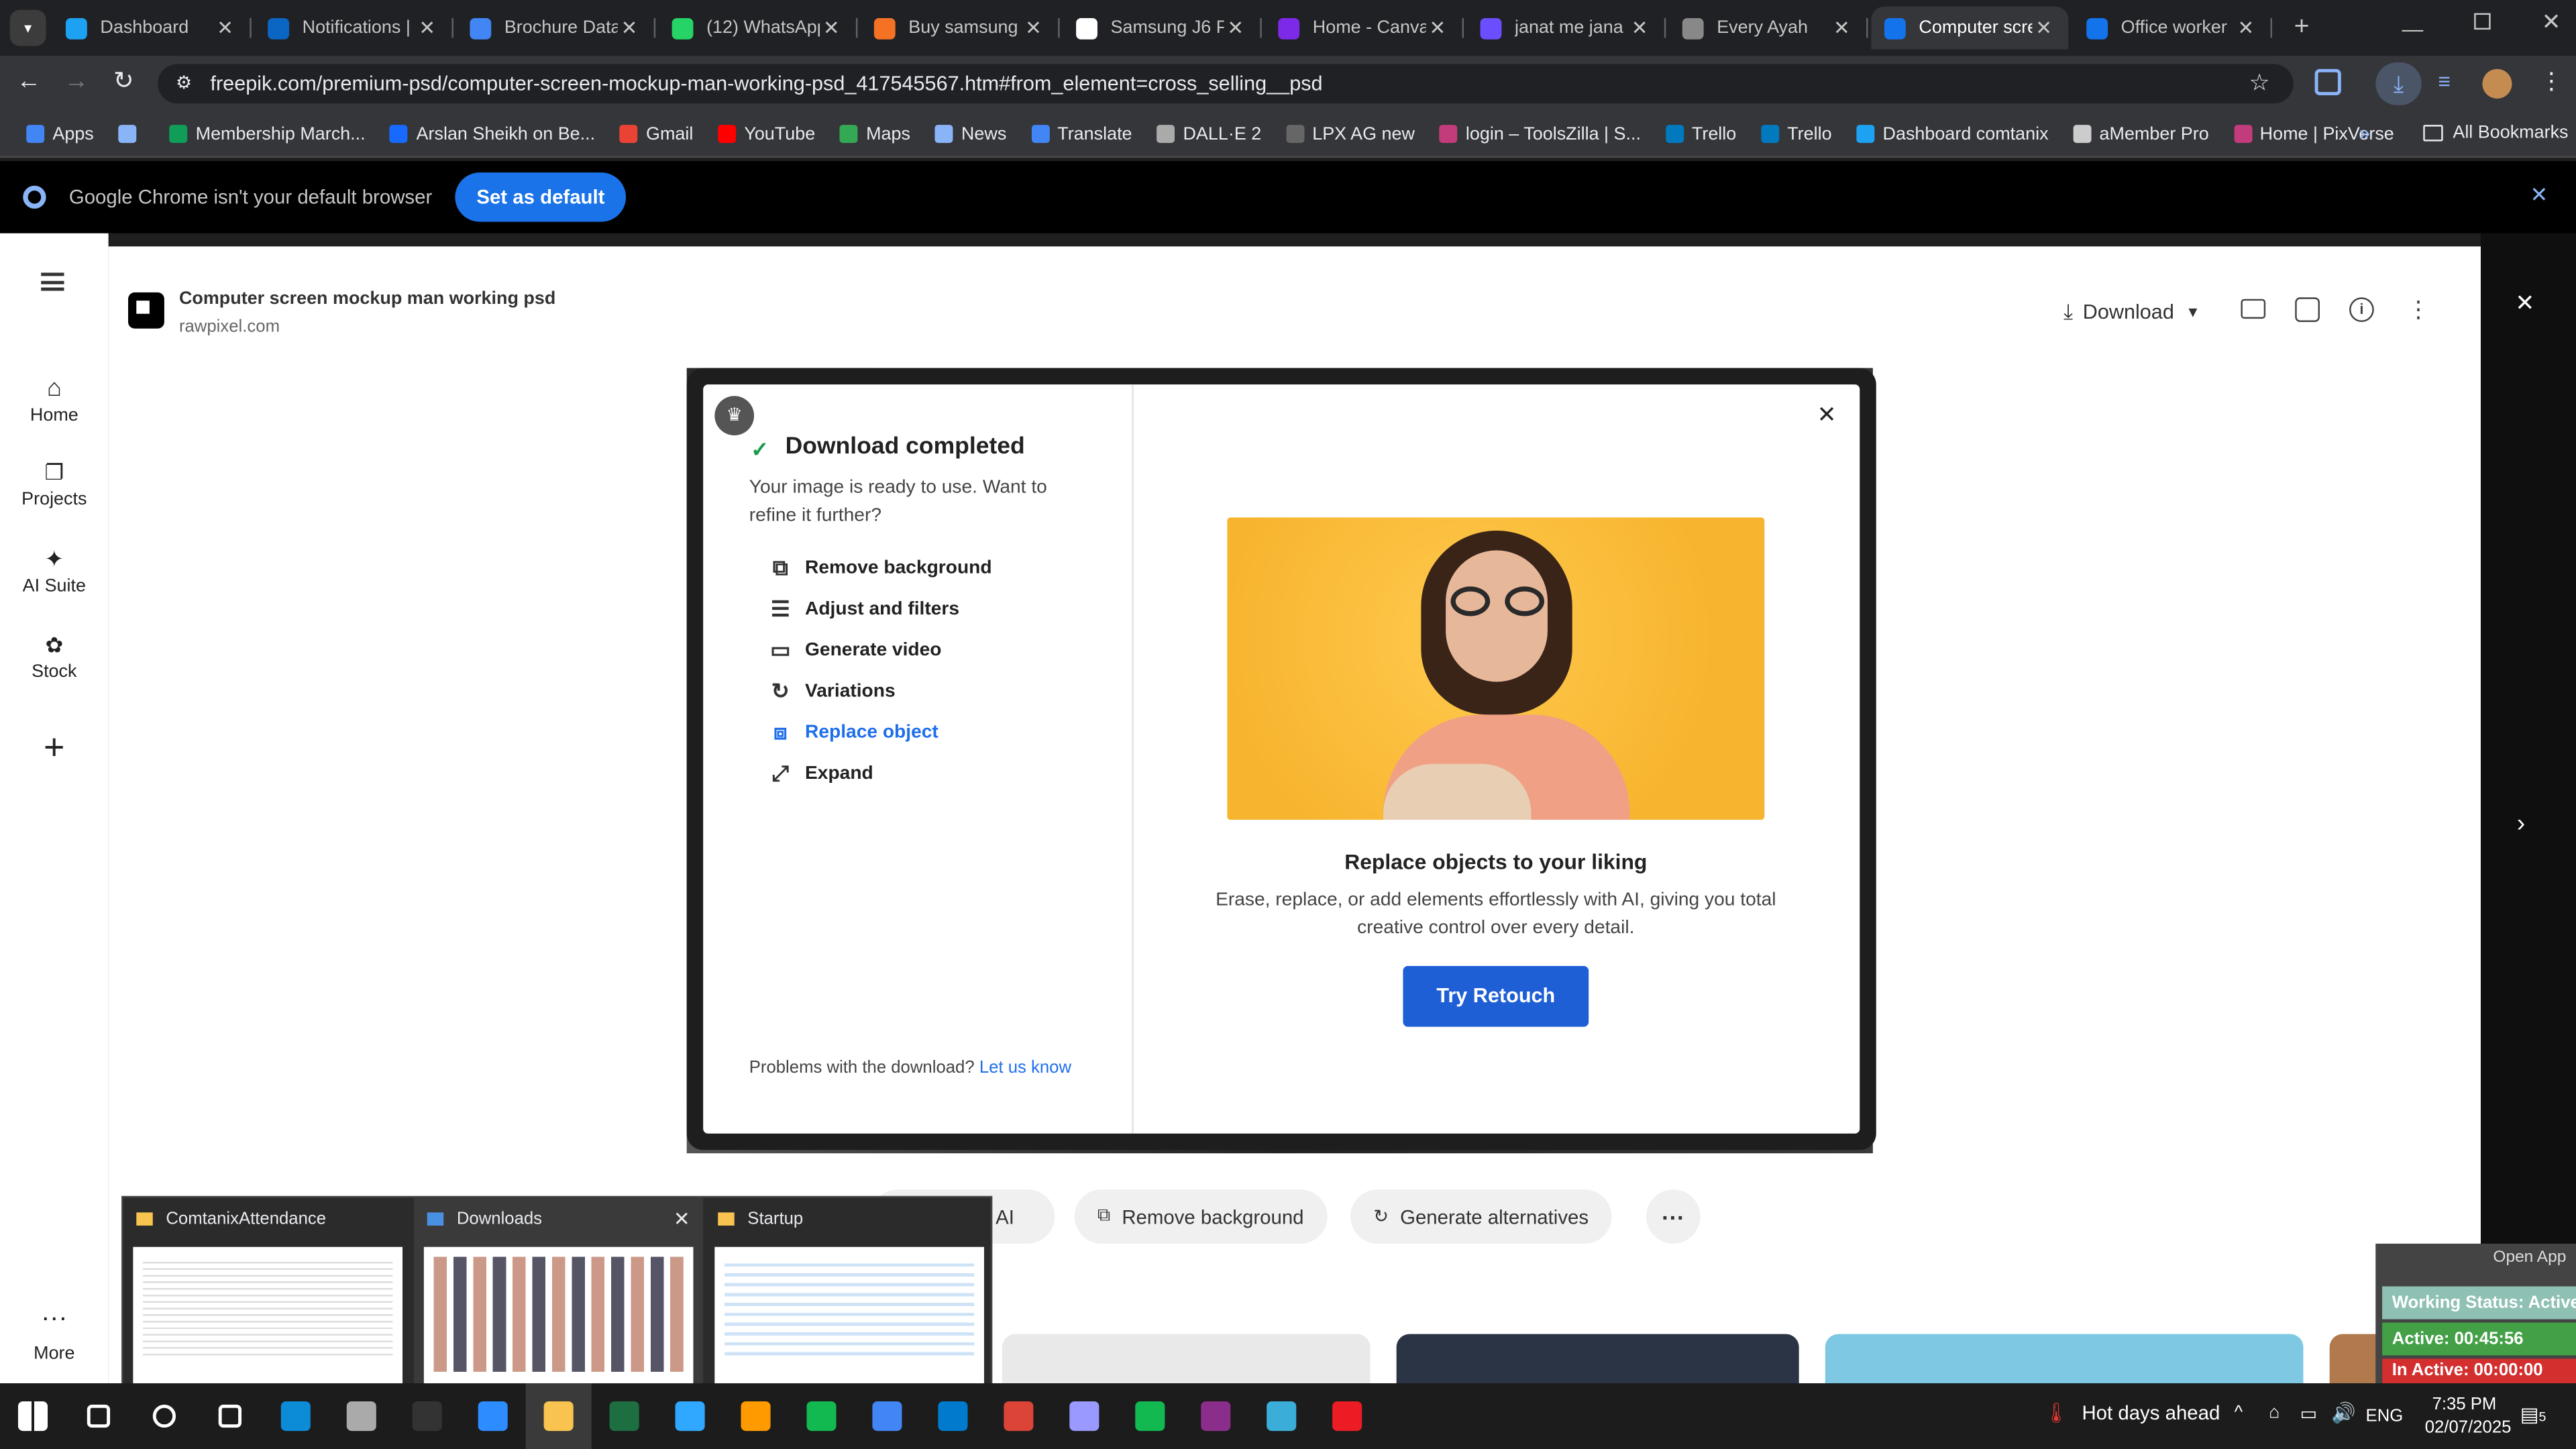 The image size is (2576, 1449). What do you see at coordinates (2412, 28) in the screenshot?
I see `minimize-button: —` at bounding box center [2412, 28].